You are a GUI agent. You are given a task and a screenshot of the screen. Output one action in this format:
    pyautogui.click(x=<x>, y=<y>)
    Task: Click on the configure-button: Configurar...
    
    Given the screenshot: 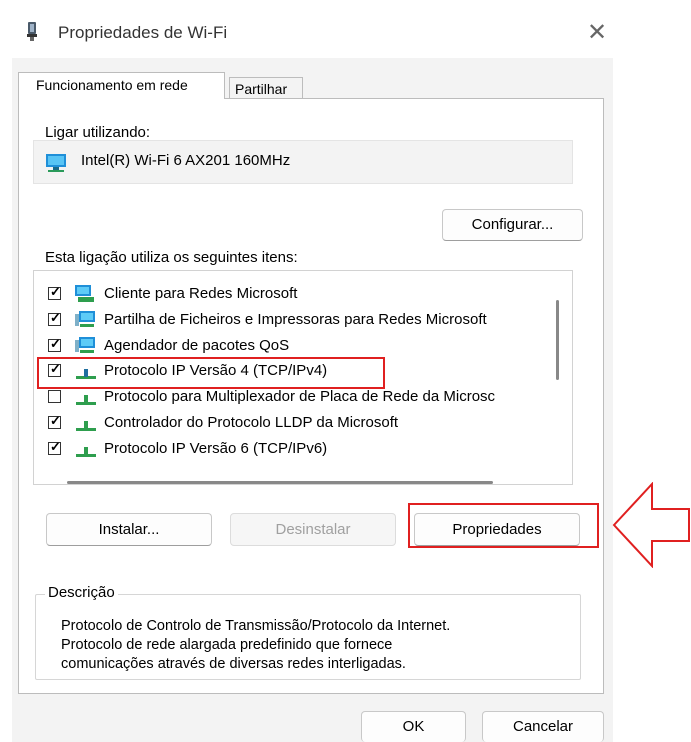 What is the action you would take?
    pyautogui.click(x=512, y=225)
    